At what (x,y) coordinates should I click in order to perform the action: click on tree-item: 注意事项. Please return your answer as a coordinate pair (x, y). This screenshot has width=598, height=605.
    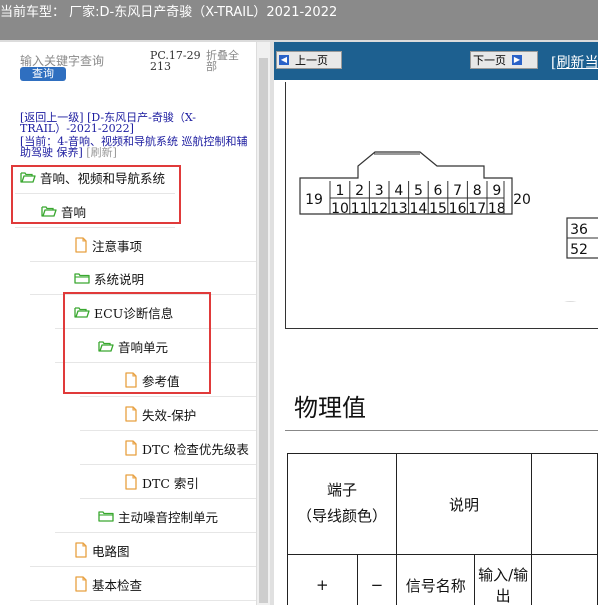
    Looking at the image, I should click on (108, 245).